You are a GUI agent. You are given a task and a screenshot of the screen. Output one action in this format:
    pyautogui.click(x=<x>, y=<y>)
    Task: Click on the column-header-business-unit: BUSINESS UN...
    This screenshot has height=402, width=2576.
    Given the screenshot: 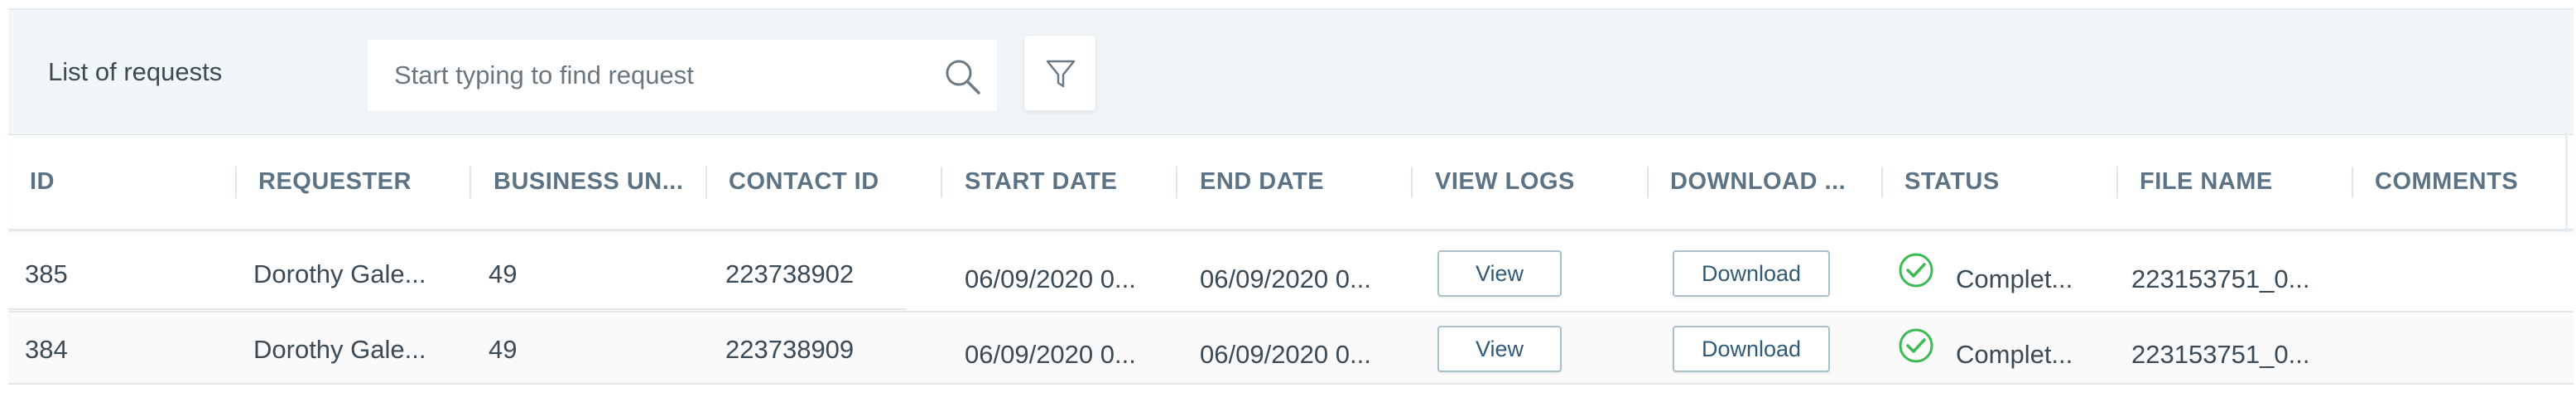 What is the action you would take?
    pyautogui.click(x=593, y=181)
    